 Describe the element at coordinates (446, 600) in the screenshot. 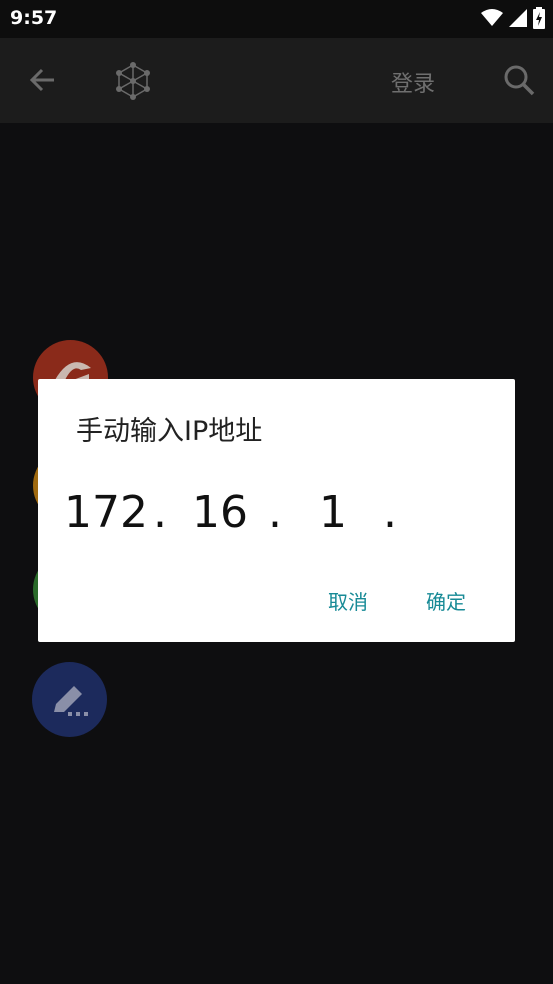

I see `confirm-button: 确定` at that location.